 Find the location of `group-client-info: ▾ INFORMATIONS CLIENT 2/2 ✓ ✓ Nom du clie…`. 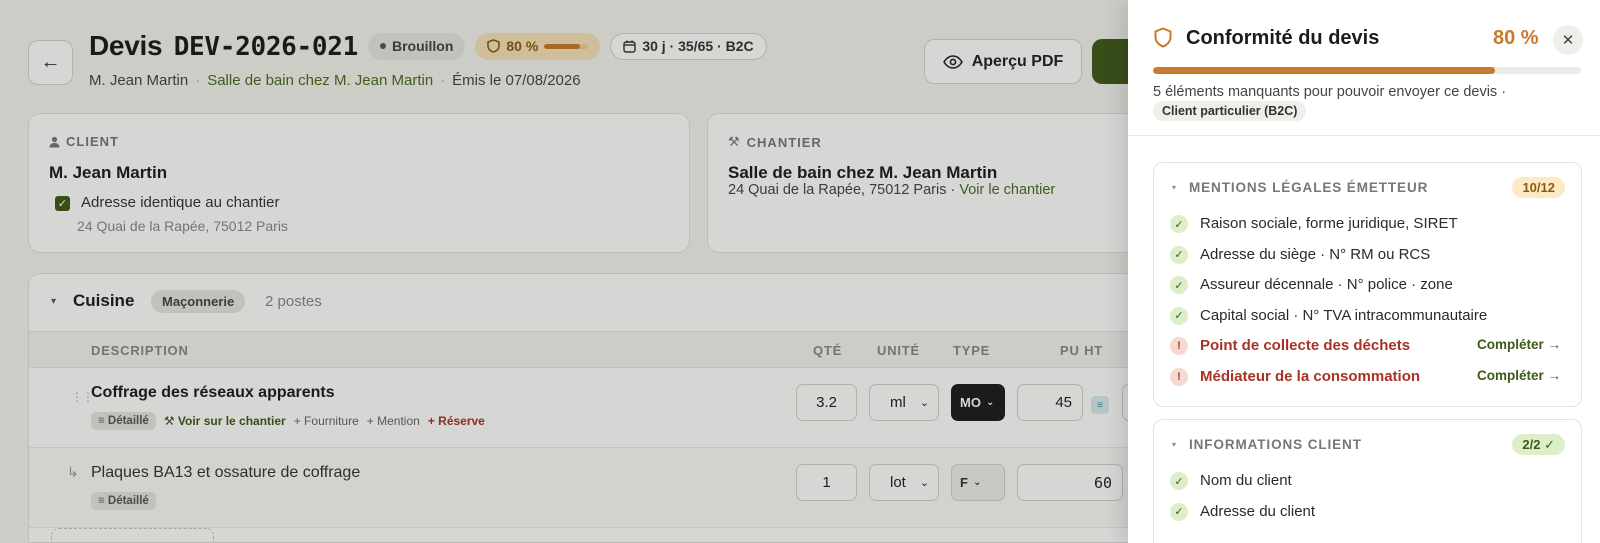

group-client-info: ▾ INFORMATIONS CLIENT 2/2 ✓ ✓ Nom du clie… is located at coordinates (1367, 481).